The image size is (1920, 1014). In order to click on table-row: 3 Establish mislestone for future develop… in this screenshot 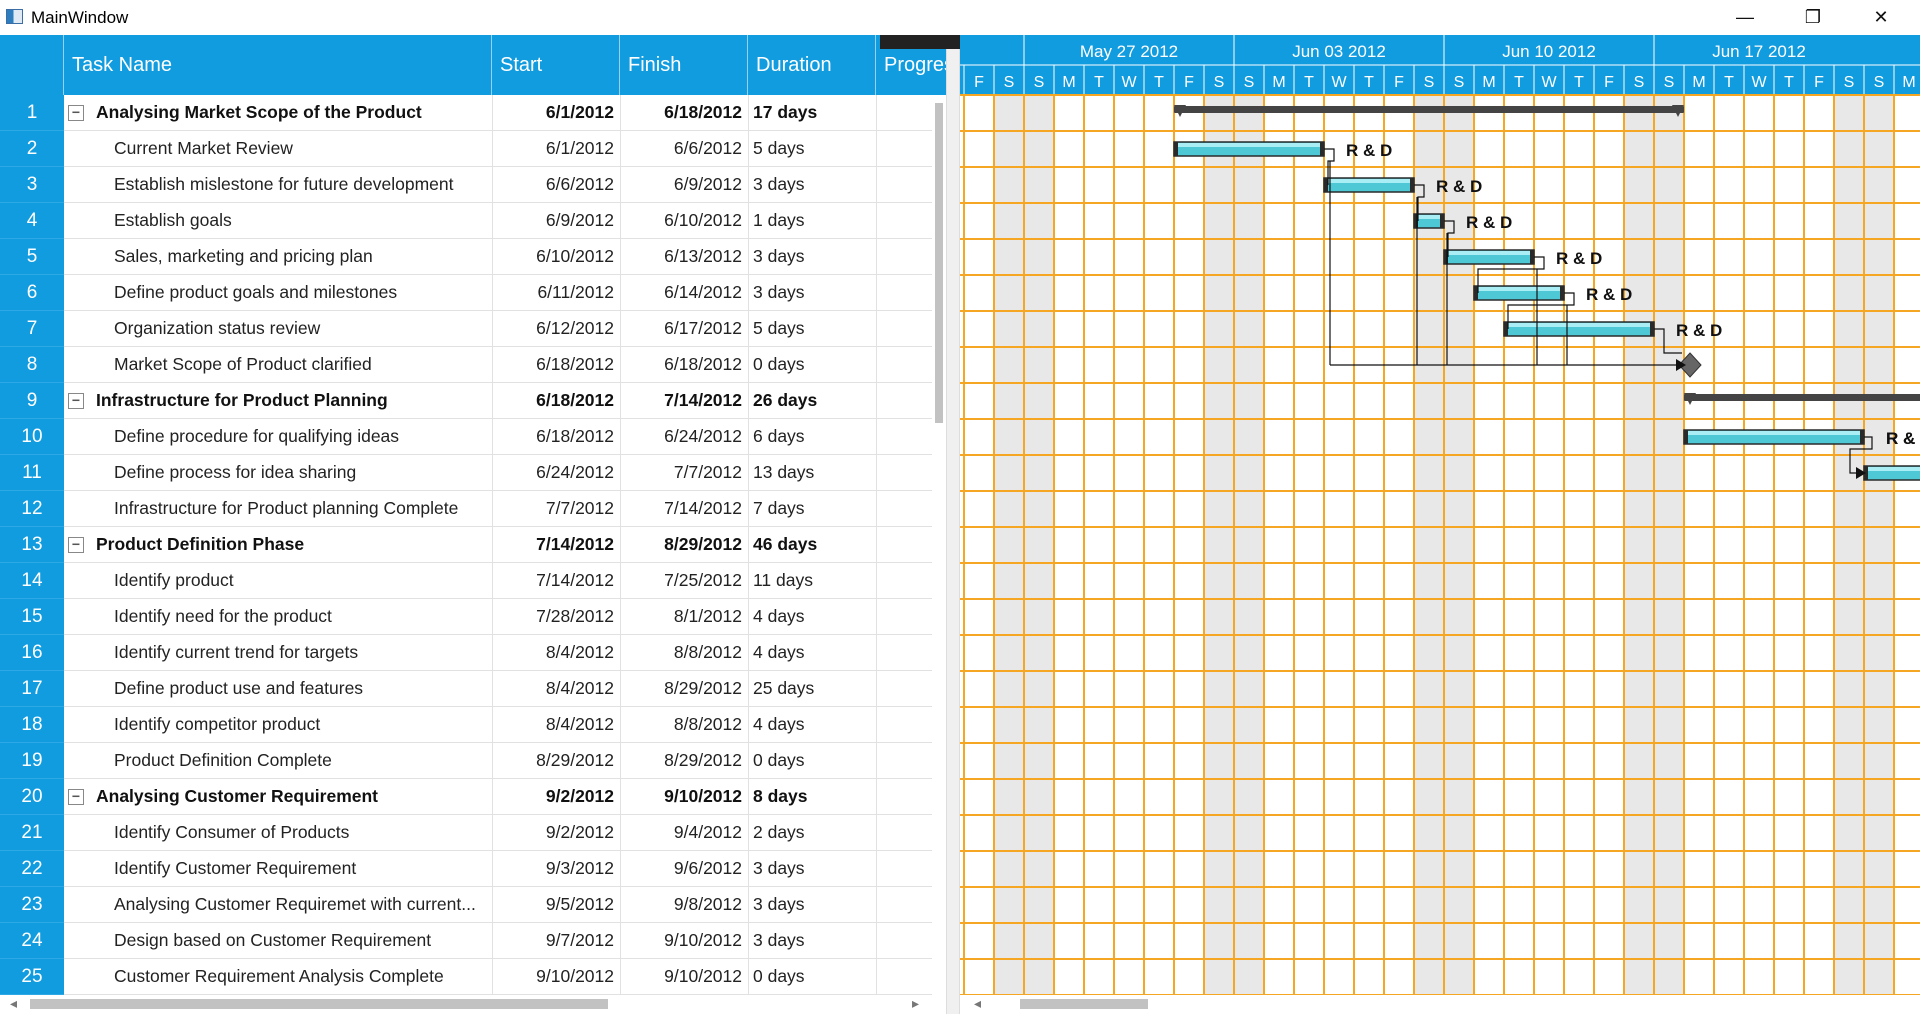, I will do `click(466, 185)`.